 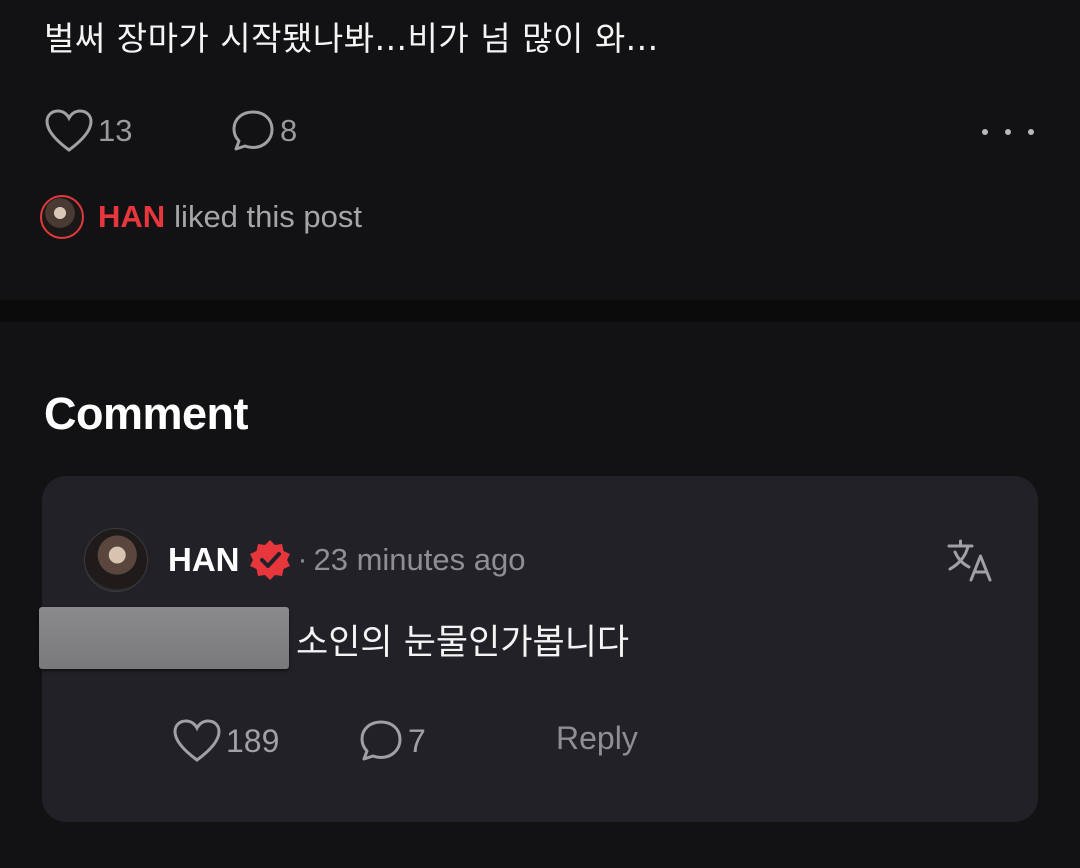 I want to click on avatar, so click(x=116, y=560).